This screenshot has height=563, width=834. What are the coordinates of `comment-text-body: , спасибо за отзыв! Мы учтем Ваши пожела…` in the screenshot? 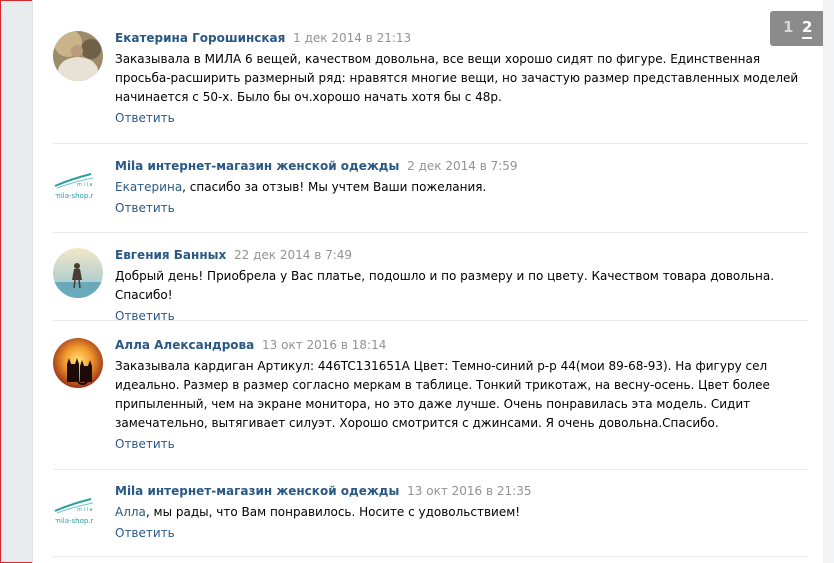 It's located at (334, 187).